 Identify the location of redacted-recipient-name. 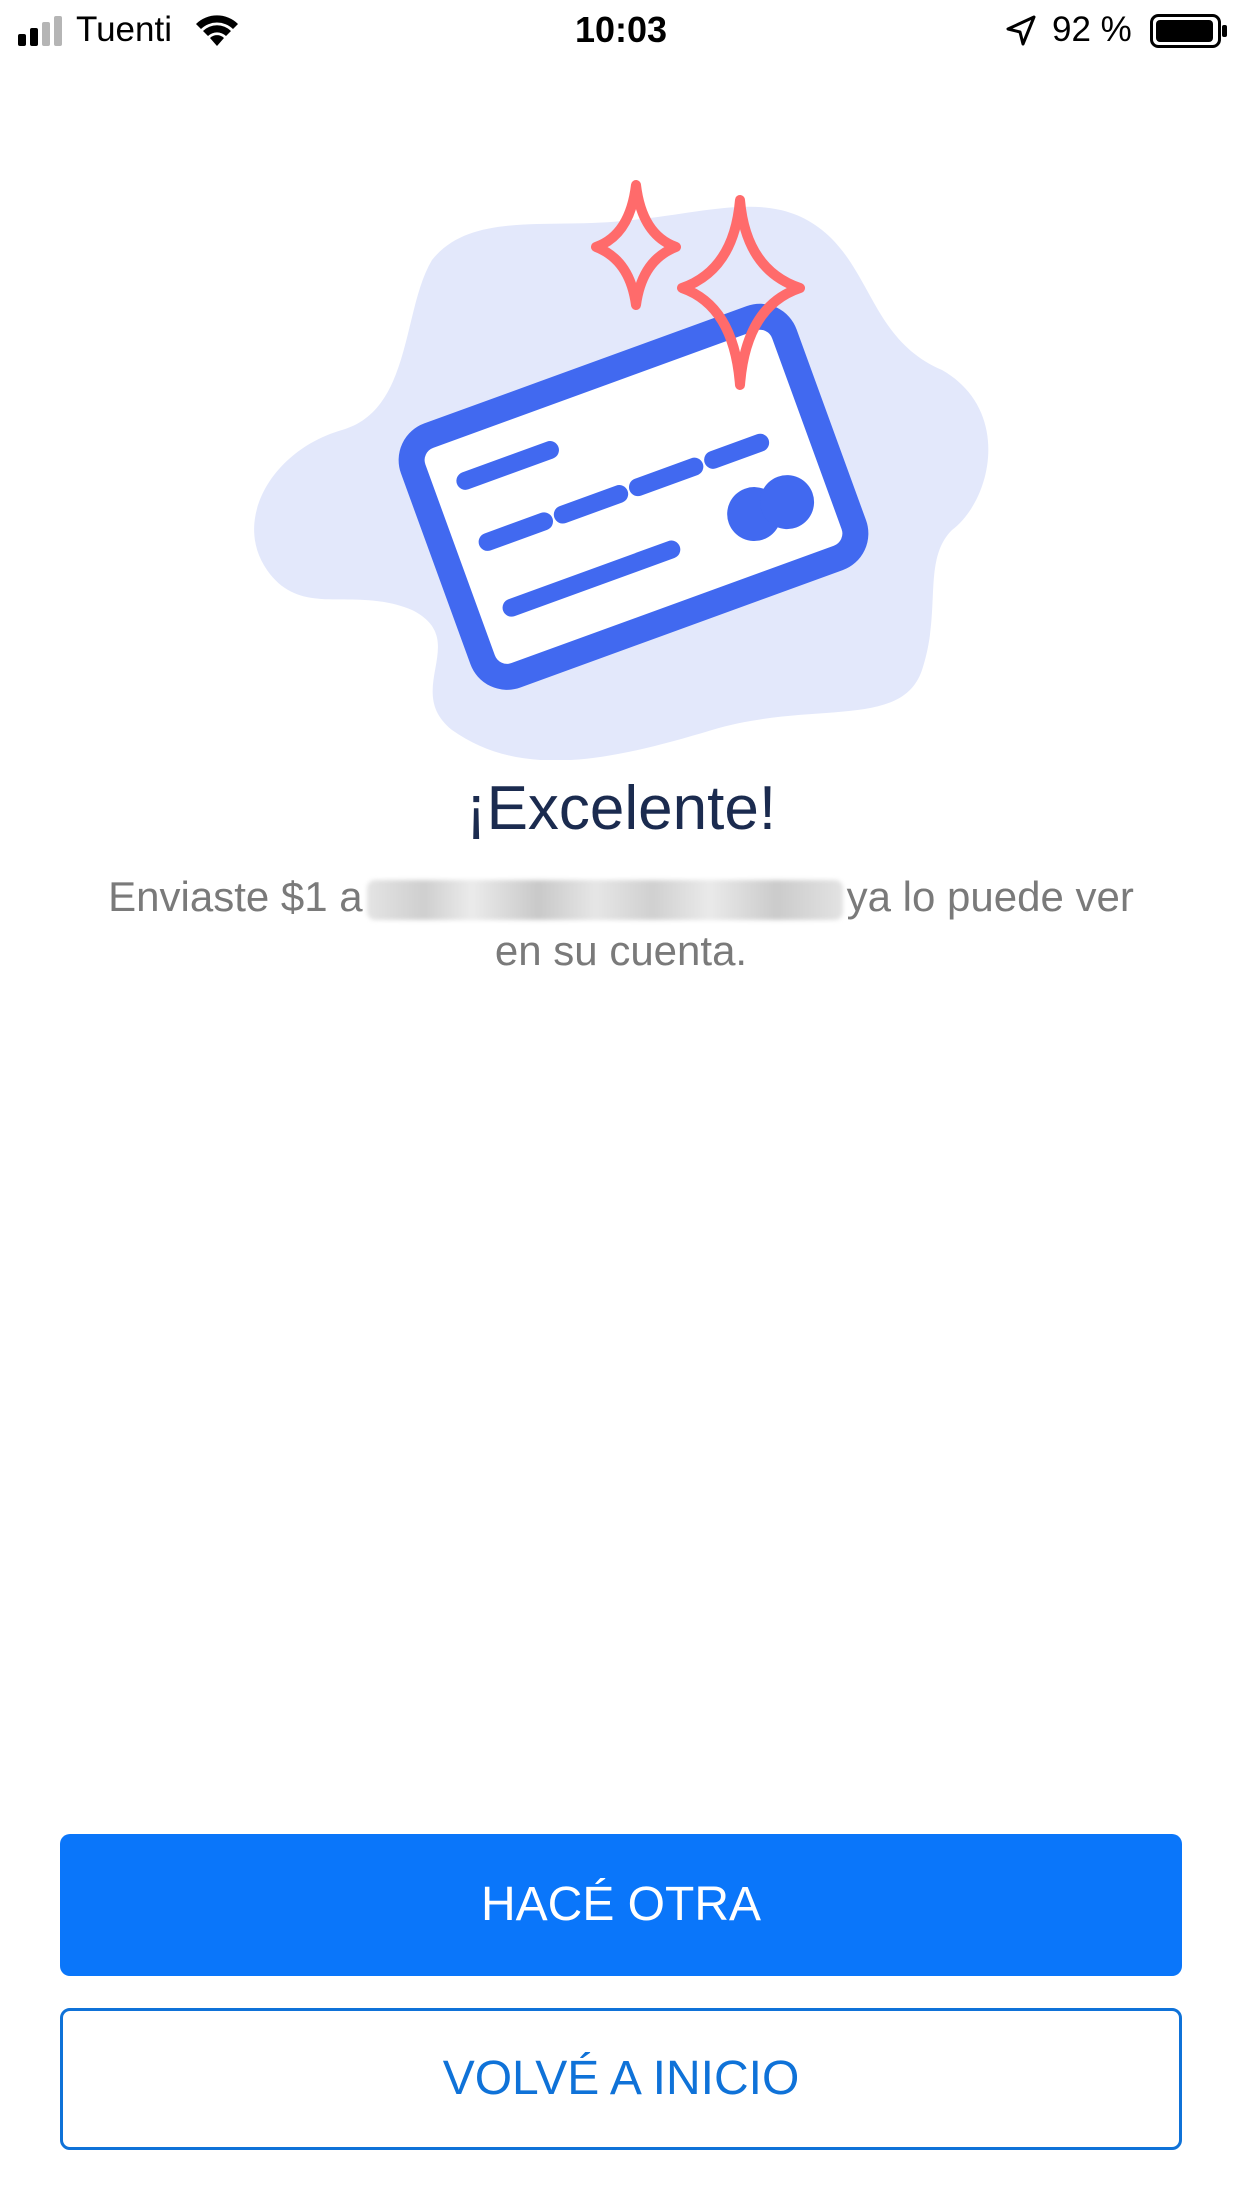
(604, 899).